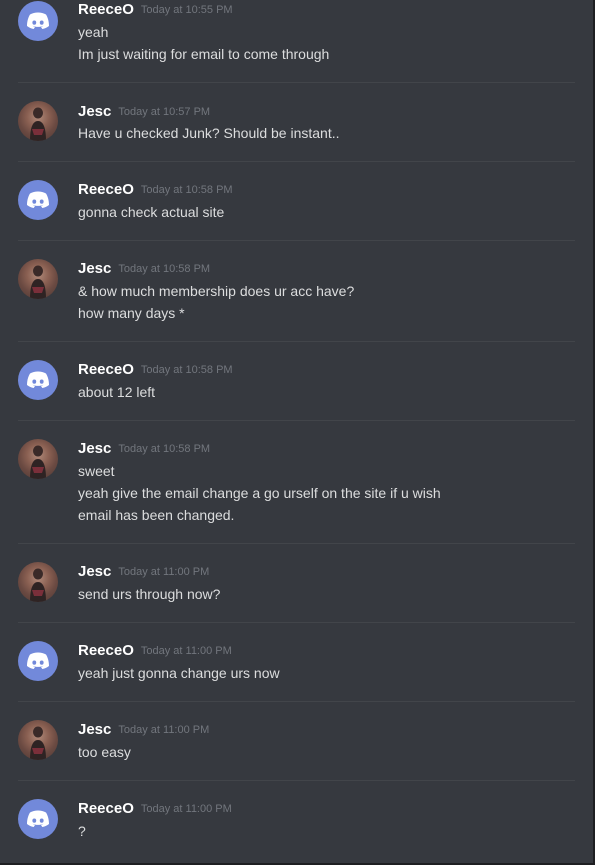  What do you see at coordinates (93, 32) in the screenshot?
I see `message-text: yeah` at bounding box center [93, 32].